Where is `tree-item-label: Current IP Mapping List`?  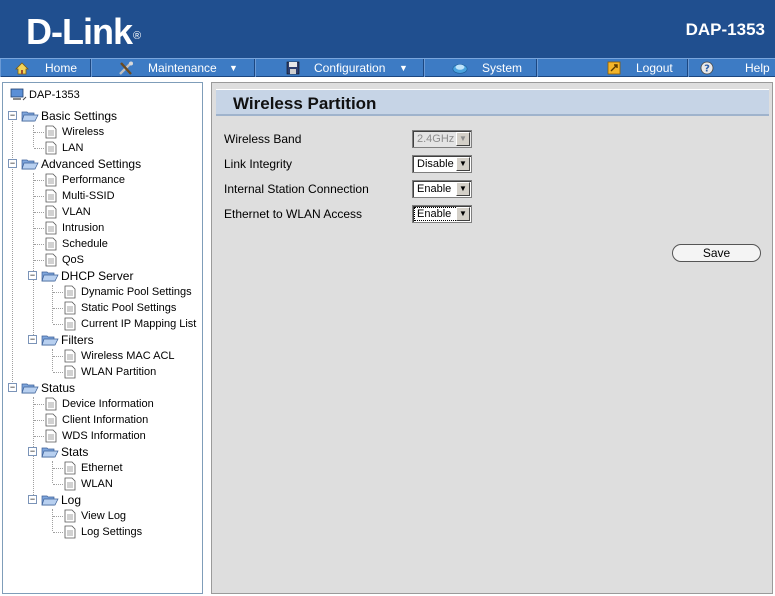 tree-item-label: Current IP Mapping List is located at coordinates (139, 324).